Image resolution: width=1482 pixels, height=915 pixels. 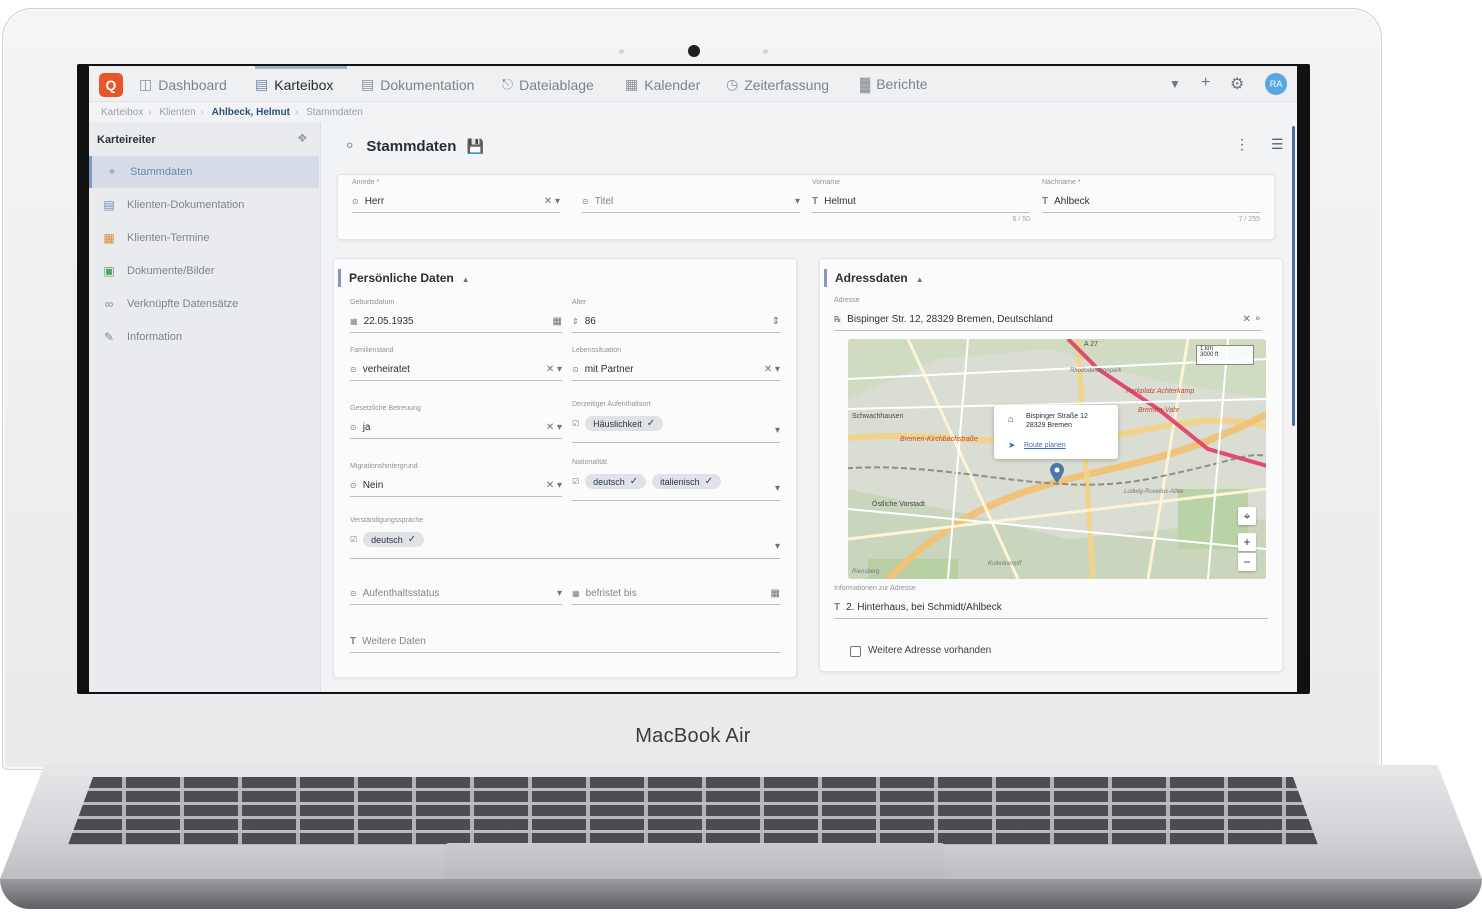 I want to click on scrollbar, so click(x=1293, y=276).